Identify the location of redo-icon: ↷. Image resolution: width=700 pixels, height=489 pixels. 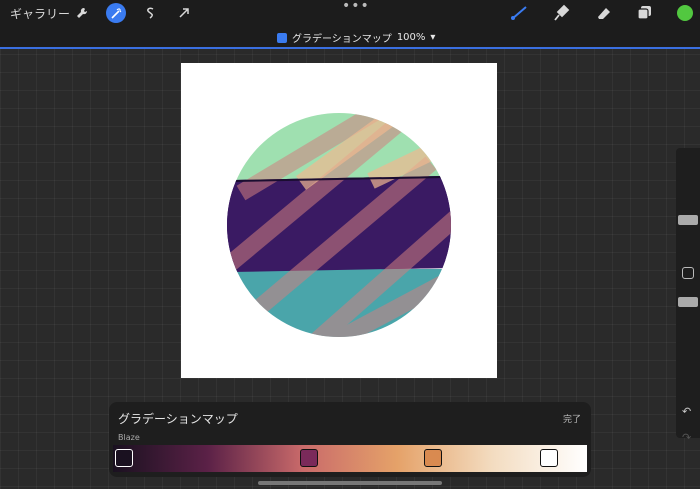
(686, 437).